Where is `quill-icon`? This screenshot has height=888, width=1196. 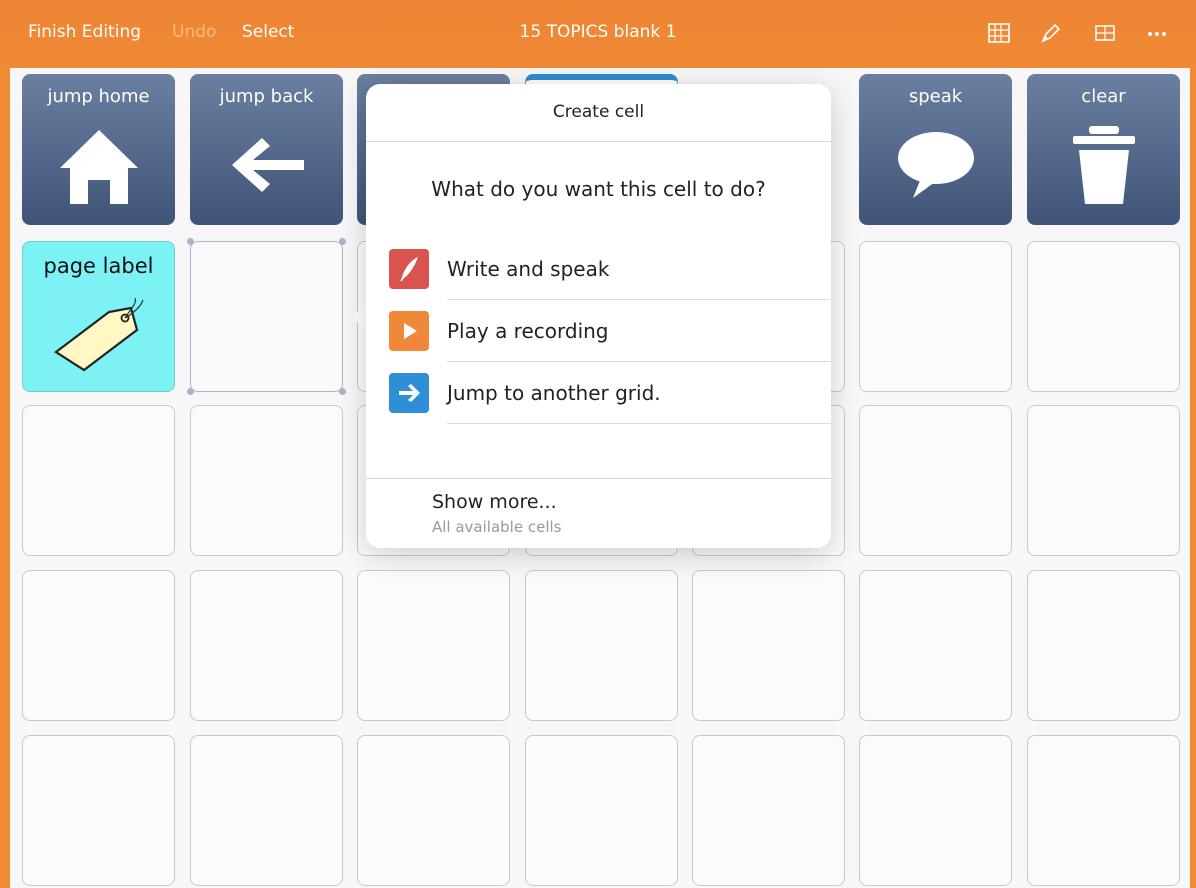
quill-icon is located at coordinates (409, 269).